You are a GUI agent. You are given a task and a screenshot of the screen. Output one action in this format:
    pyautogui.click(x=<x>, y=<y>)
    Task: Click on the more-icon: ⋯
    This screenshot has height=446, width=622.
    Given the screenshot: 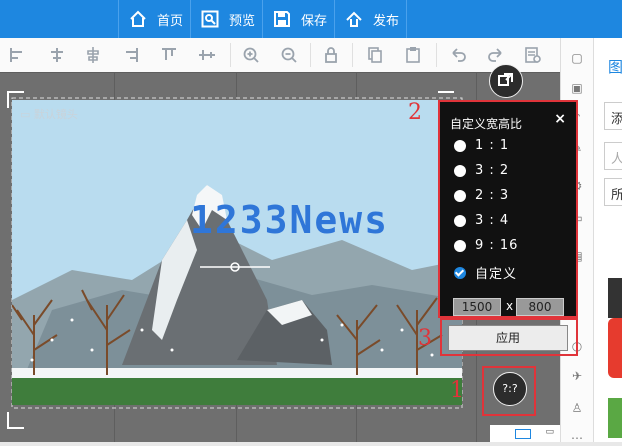 What is the action you would take?
    pyautogui.click(x=577, y=438)
    